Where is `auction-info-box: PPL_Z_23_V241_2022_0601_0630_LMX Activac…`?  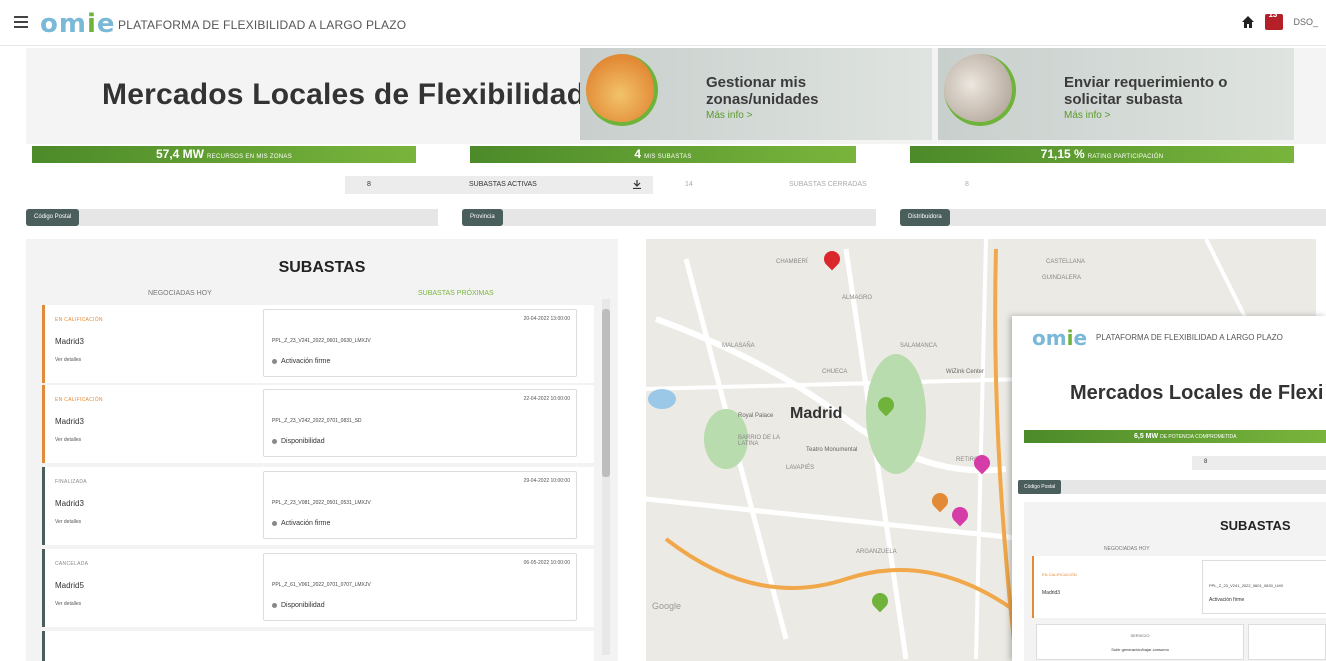 auction-info-box: PPL_Z_23_V241_2022_0601_0630_LMX Activac… is located at coordinates (1264, 587).